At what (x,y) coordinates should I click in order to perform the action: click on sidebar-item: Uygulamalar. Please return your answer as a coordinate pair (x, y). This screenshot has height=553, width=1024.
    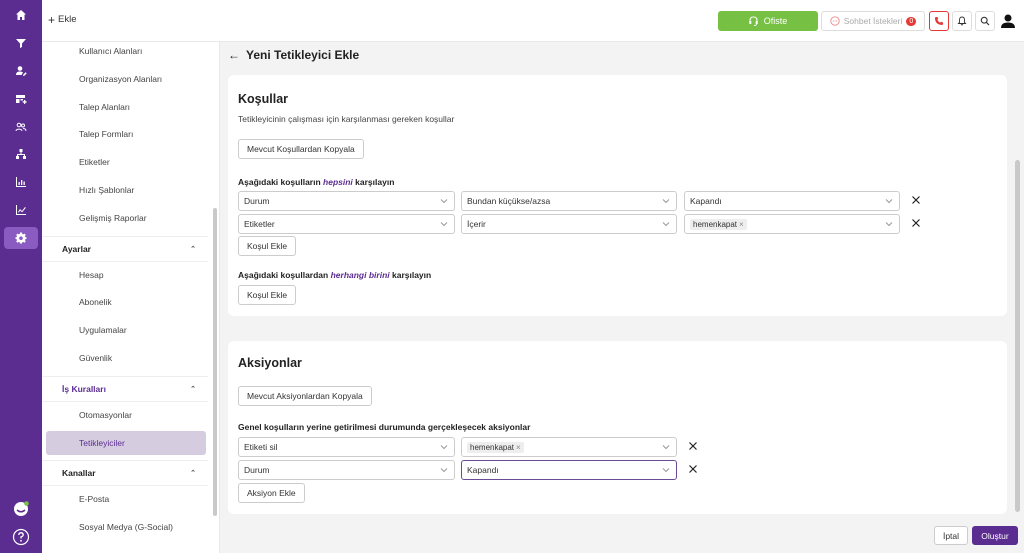
    Looking at the image, I should click on (125, 330).